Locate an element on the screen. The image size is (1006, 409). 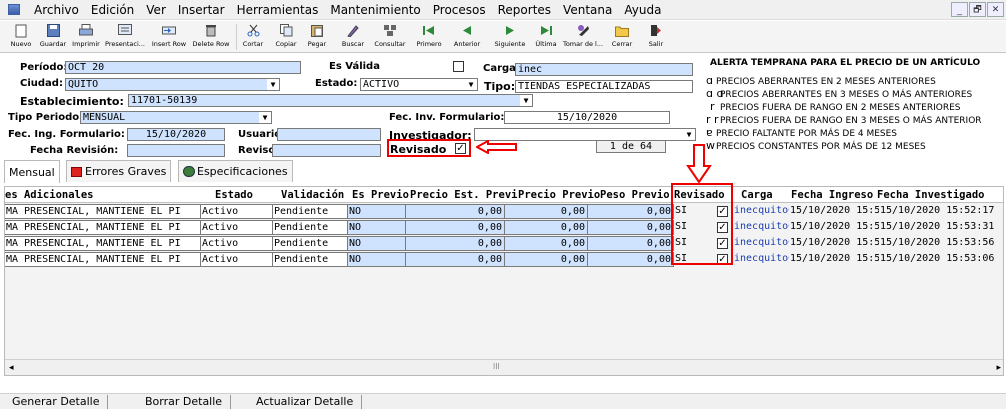
print-button: Imprimir is located at coordinates (86, 37).